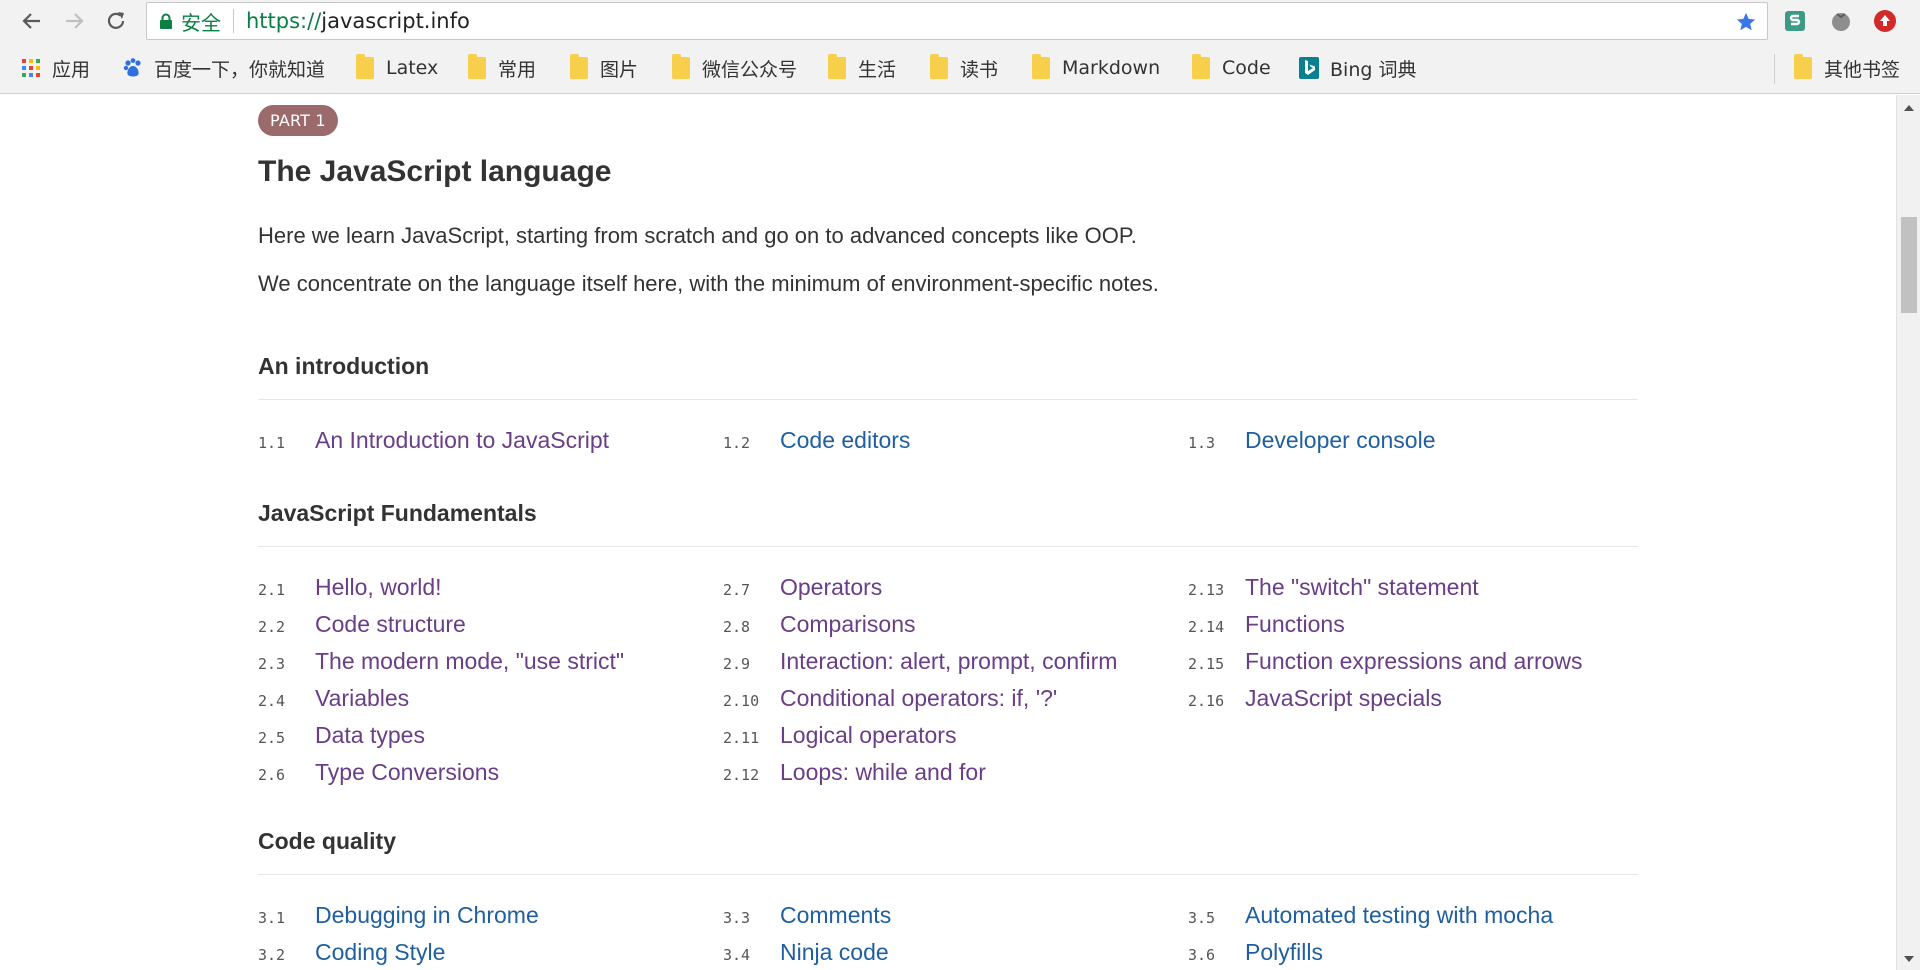 The height and width of the screenshot is (970, 1920). Describe the element at coordinates (1343, 698) in the screenshot. I see `toc-link: JavaScript specials` at that location.